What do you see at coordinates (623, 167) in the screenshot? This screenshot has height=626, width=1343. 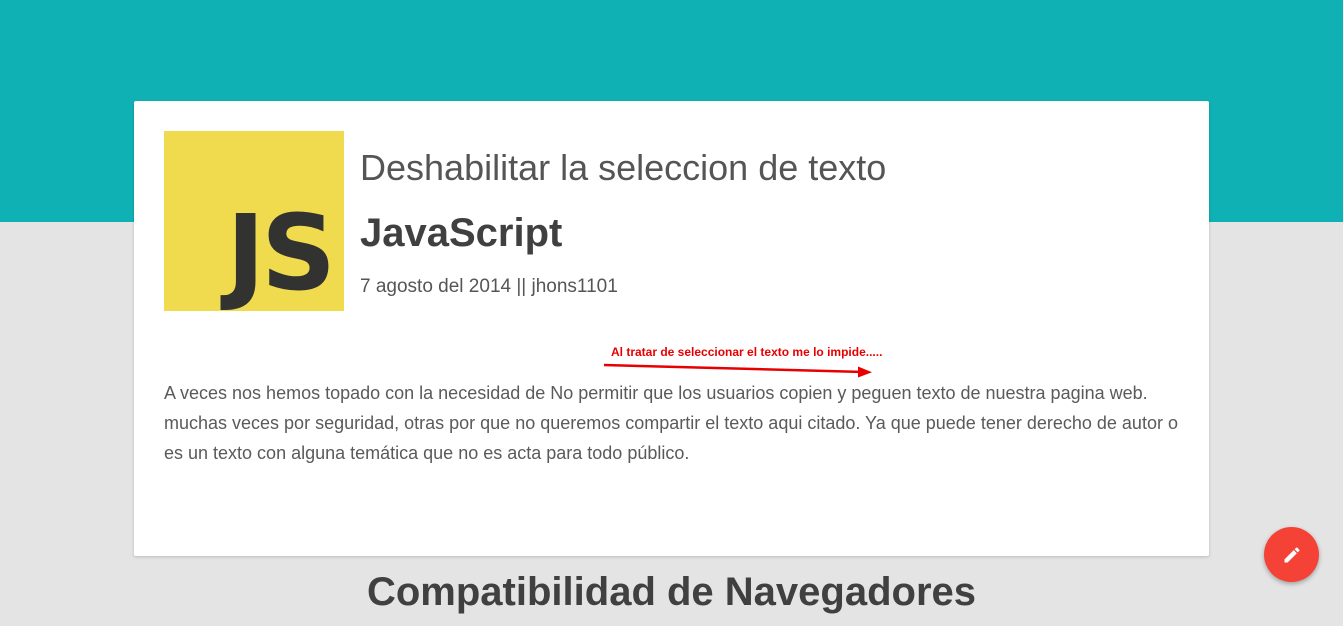 I see `post-title: Deshabilitar la seleccion de texto` at bounding box center [623, 167].